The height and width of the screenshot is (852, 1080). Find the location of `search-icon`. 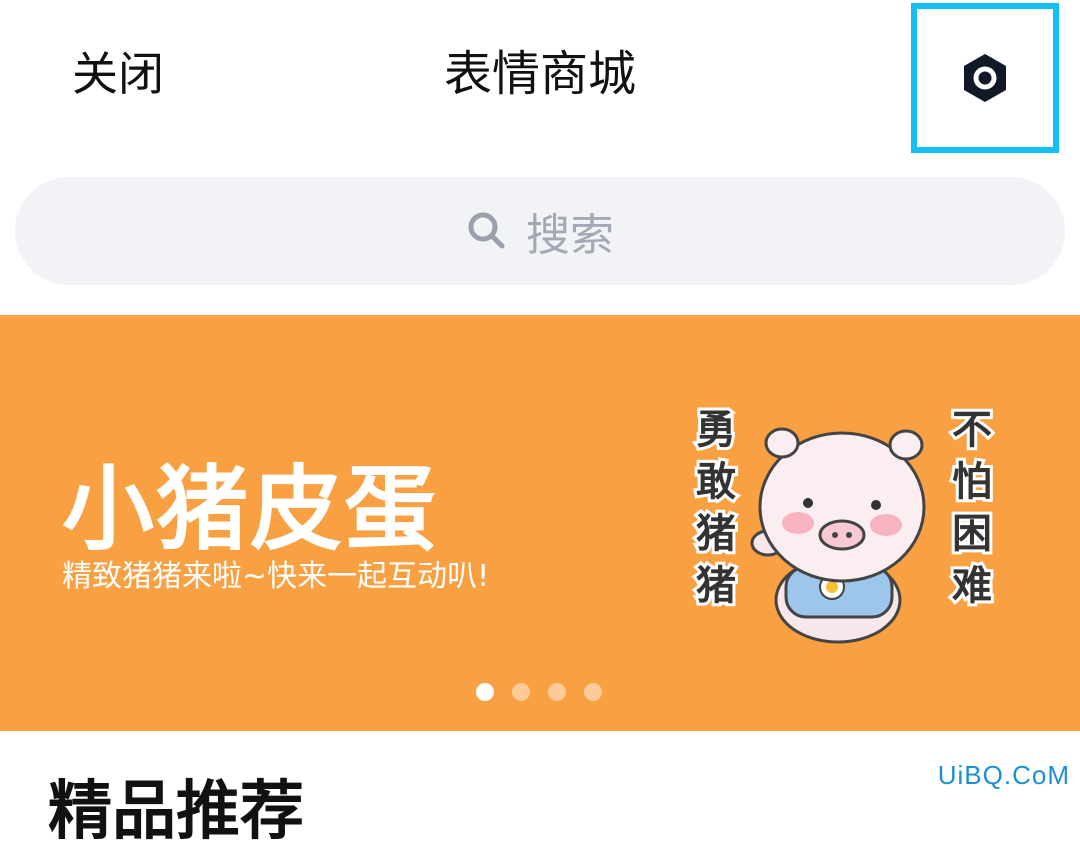

search-icon is located at coordinates (486, 230).